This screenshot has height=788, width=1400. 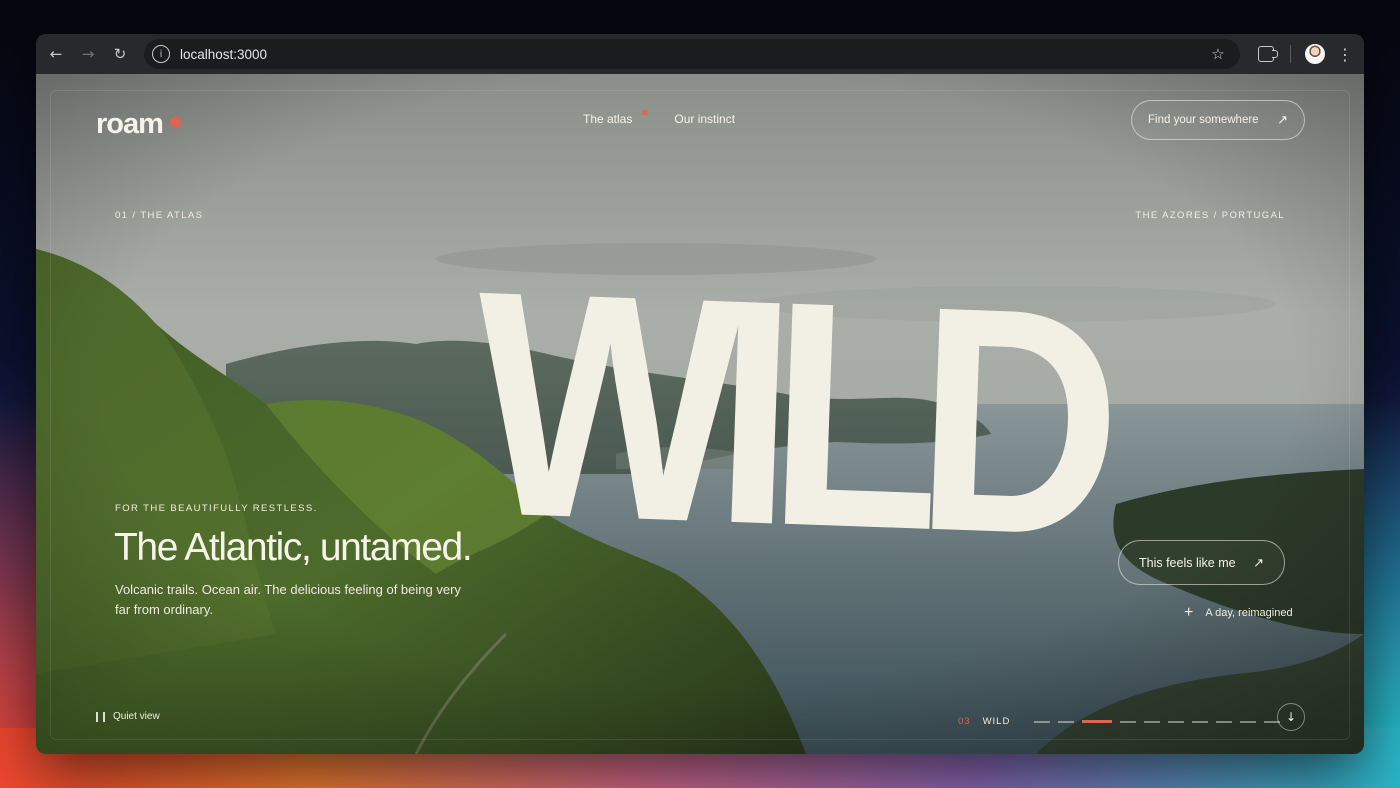 I want to click on menu-icon: ⋮, so click(x=1345, y=54).